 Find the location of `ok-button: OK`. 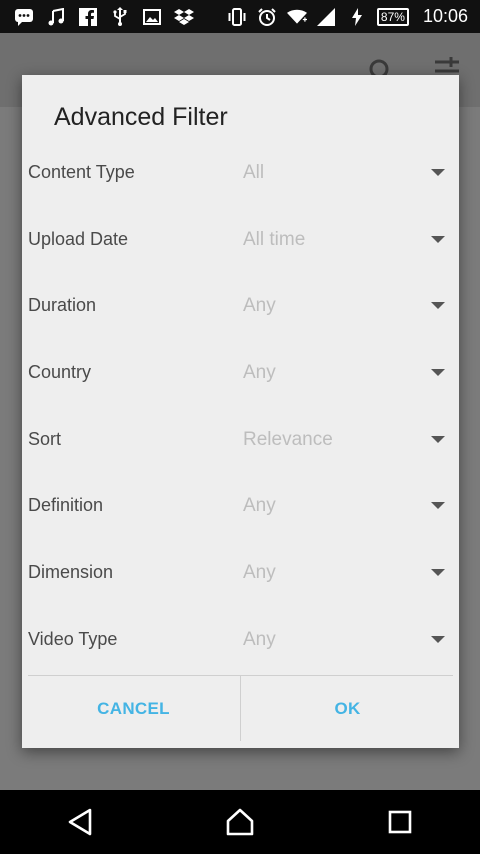

ok-button: OK is located at coordinates (347, 709).